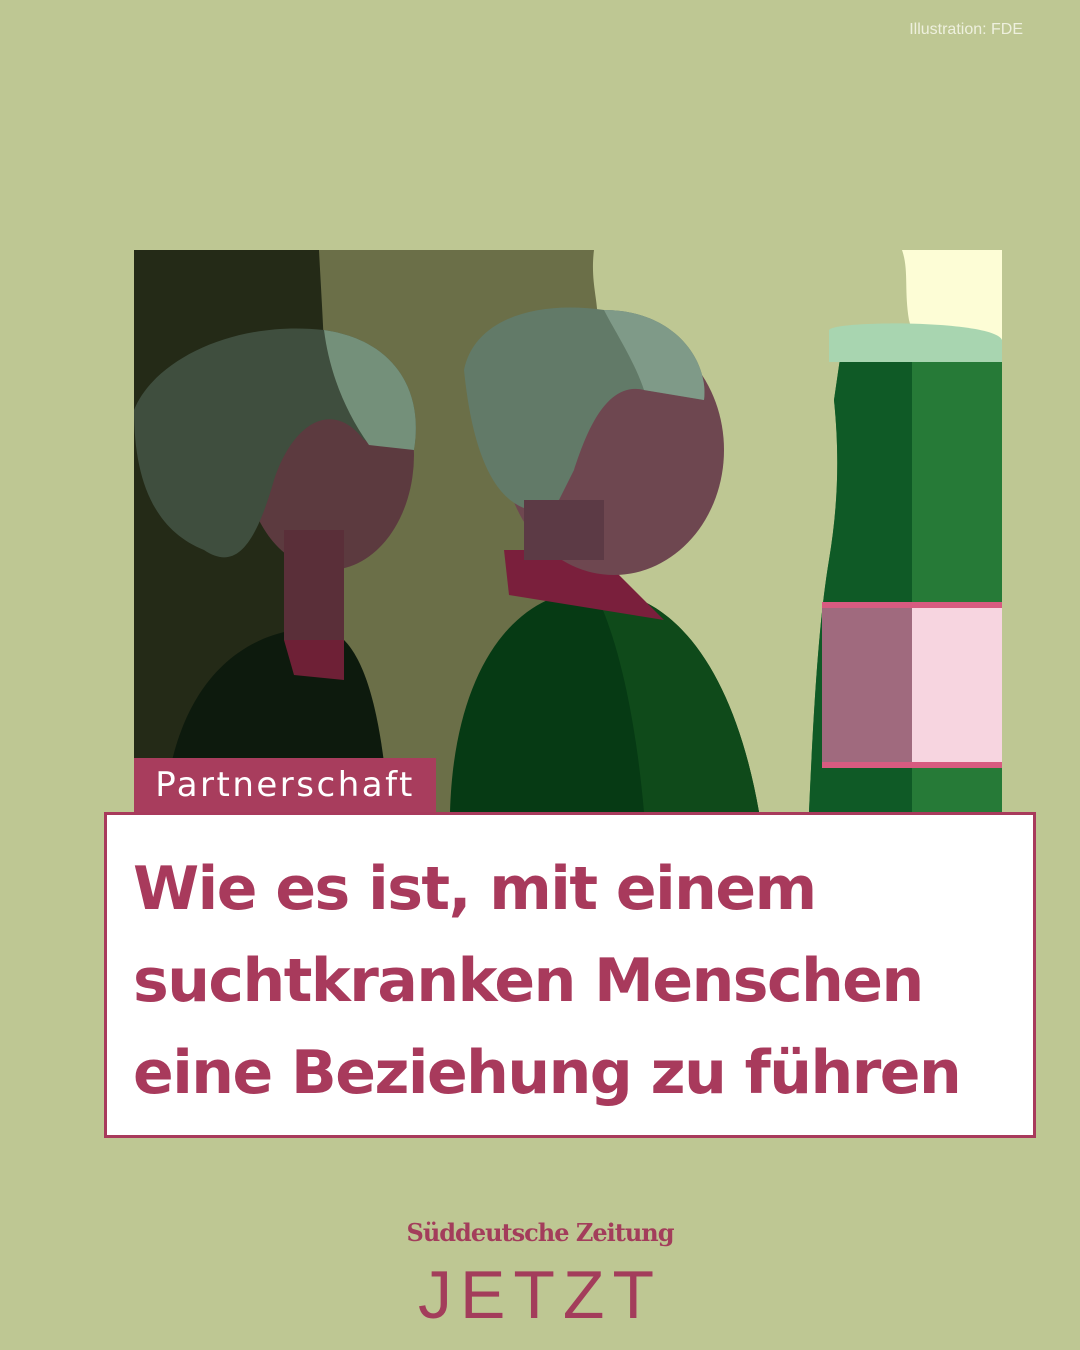 This screenshot has width=1080, height=1350. What do you see at coordinates (475, 889) in the screenshot?
I see `headline-line: Wie es ist, mit einem` at bounding box center [475, 889].